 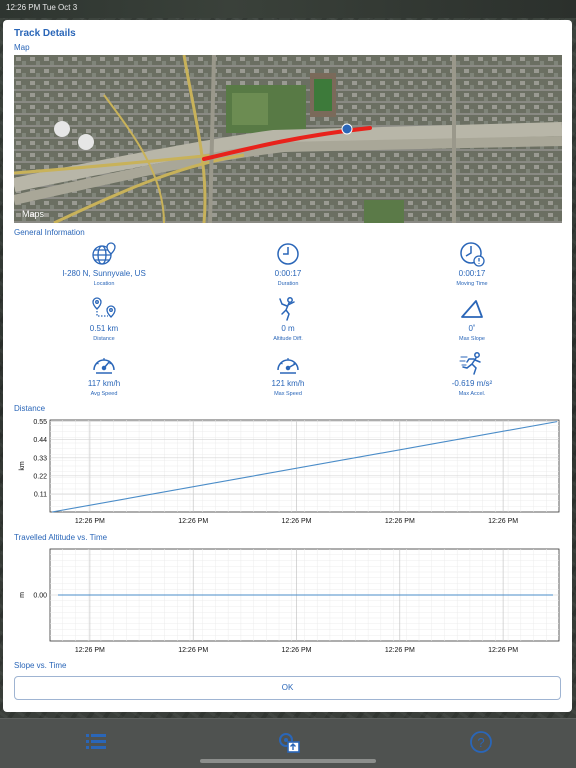 What do you see at coordinates (22, 595) in the screenshot?
I see `y-axis-label: m` at bounding box center [22, 595].